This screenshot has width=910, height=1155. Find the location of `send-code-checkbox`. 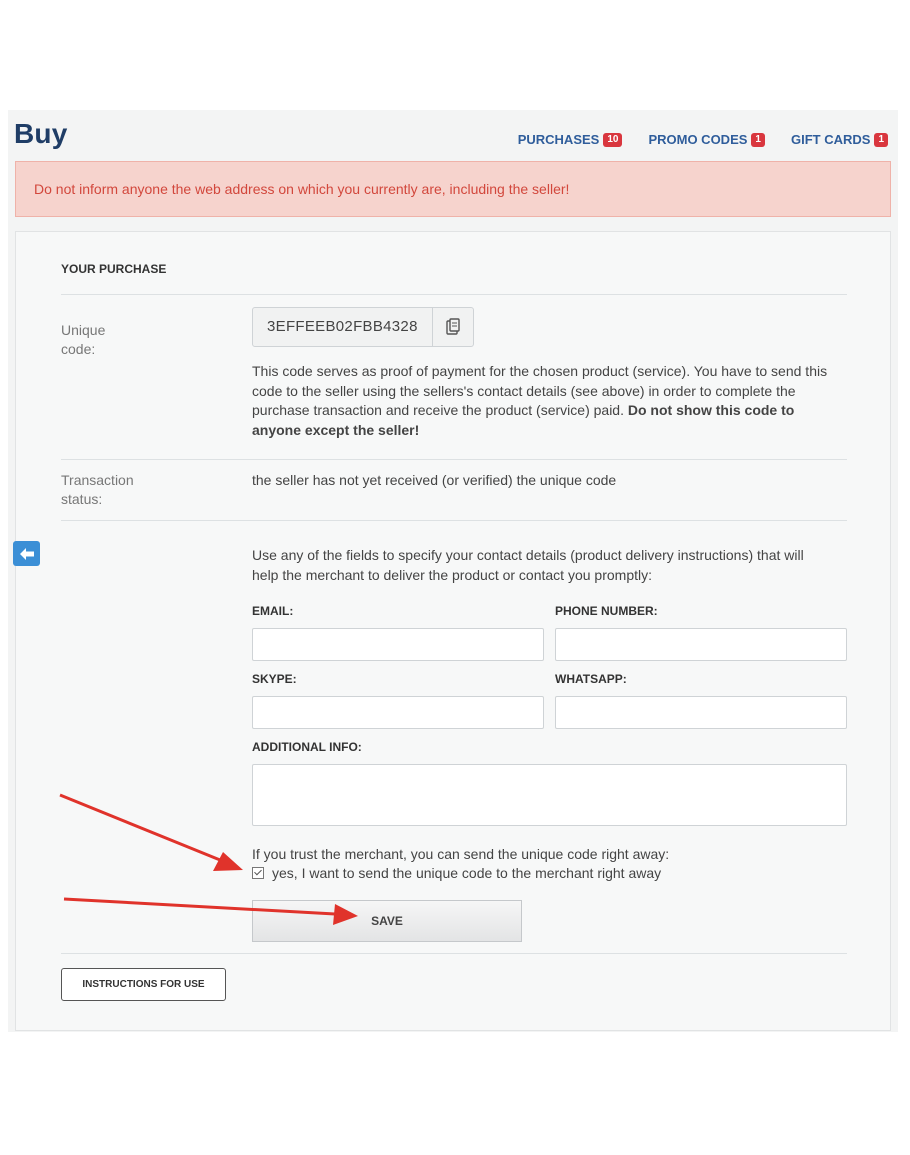

send-code-checkbox is located at coordinates (258, 873).